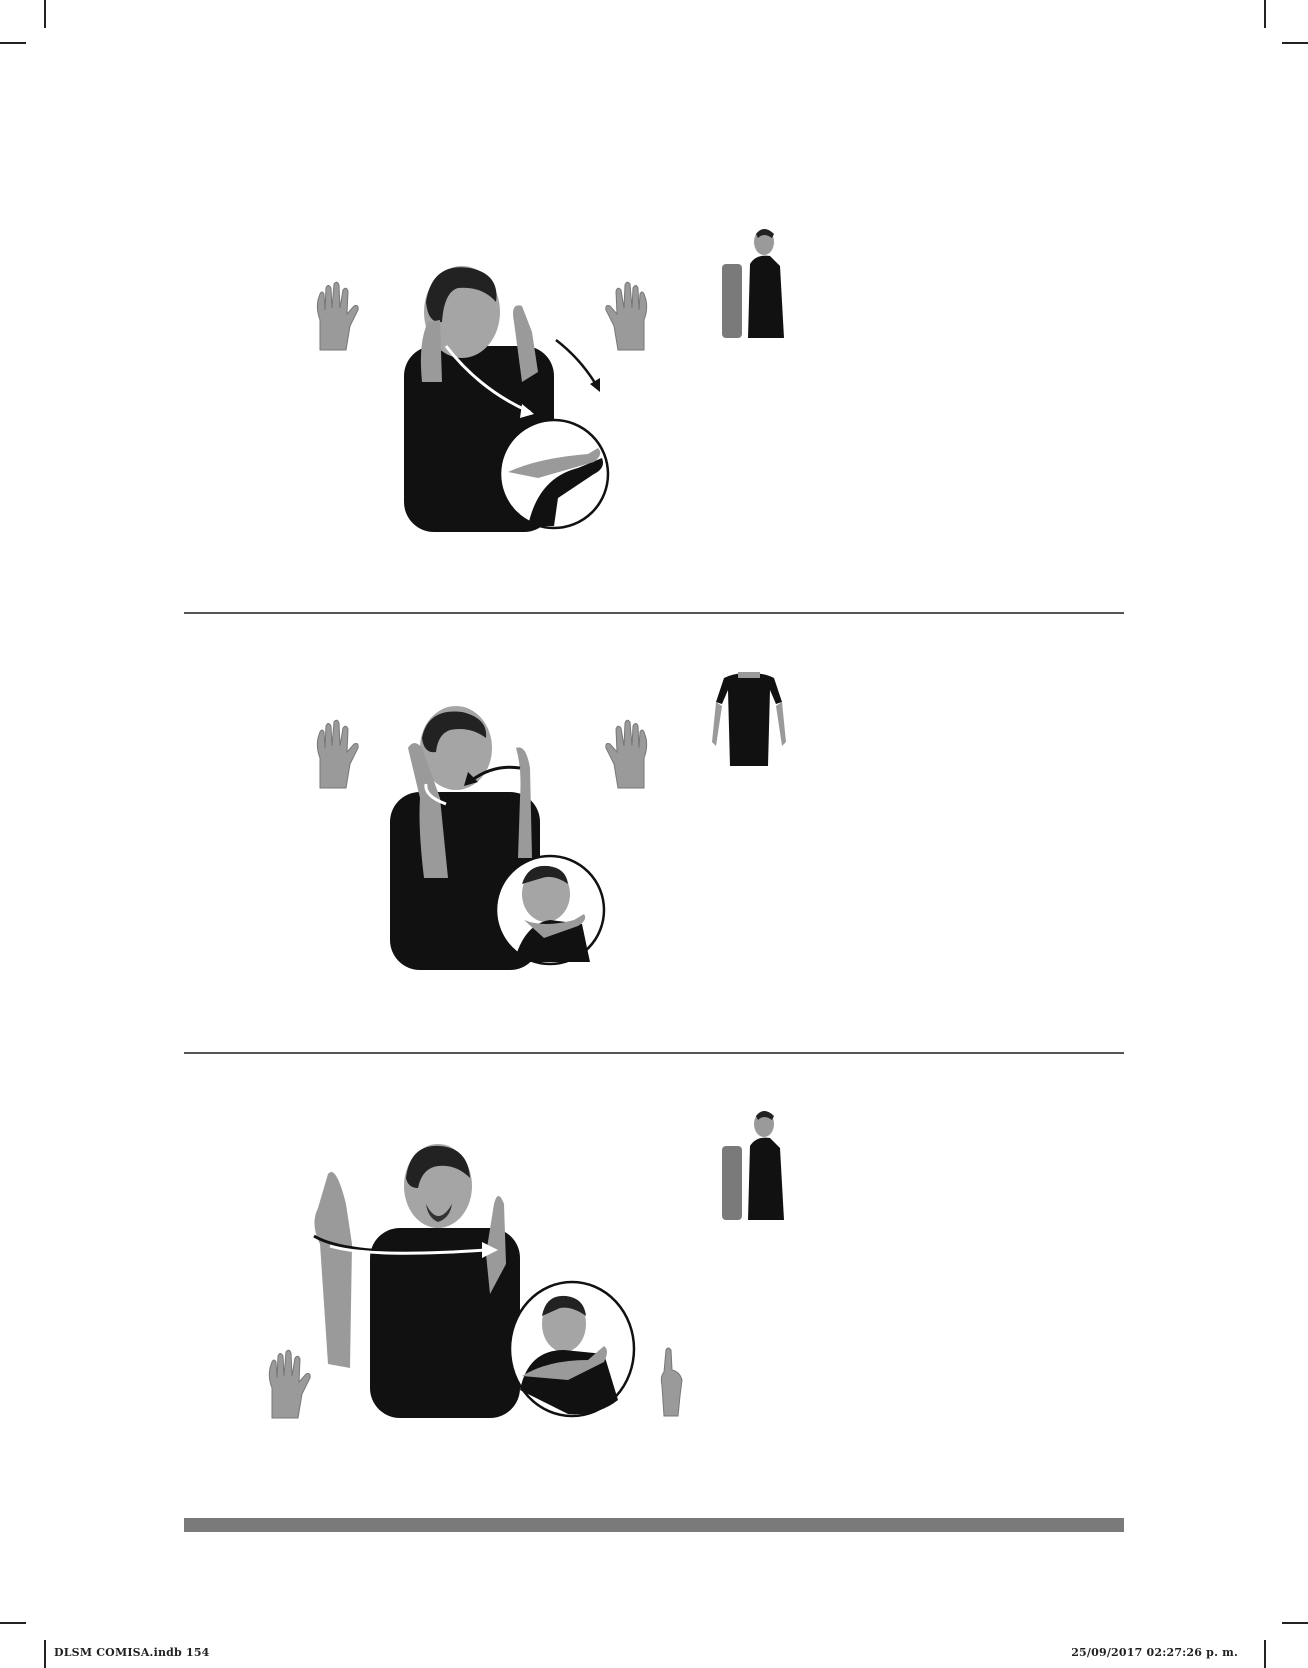  What do you see at coordinates (654, 1525) in the screenshot?
I see `footer-bar` at bounding box center [654, 1525].